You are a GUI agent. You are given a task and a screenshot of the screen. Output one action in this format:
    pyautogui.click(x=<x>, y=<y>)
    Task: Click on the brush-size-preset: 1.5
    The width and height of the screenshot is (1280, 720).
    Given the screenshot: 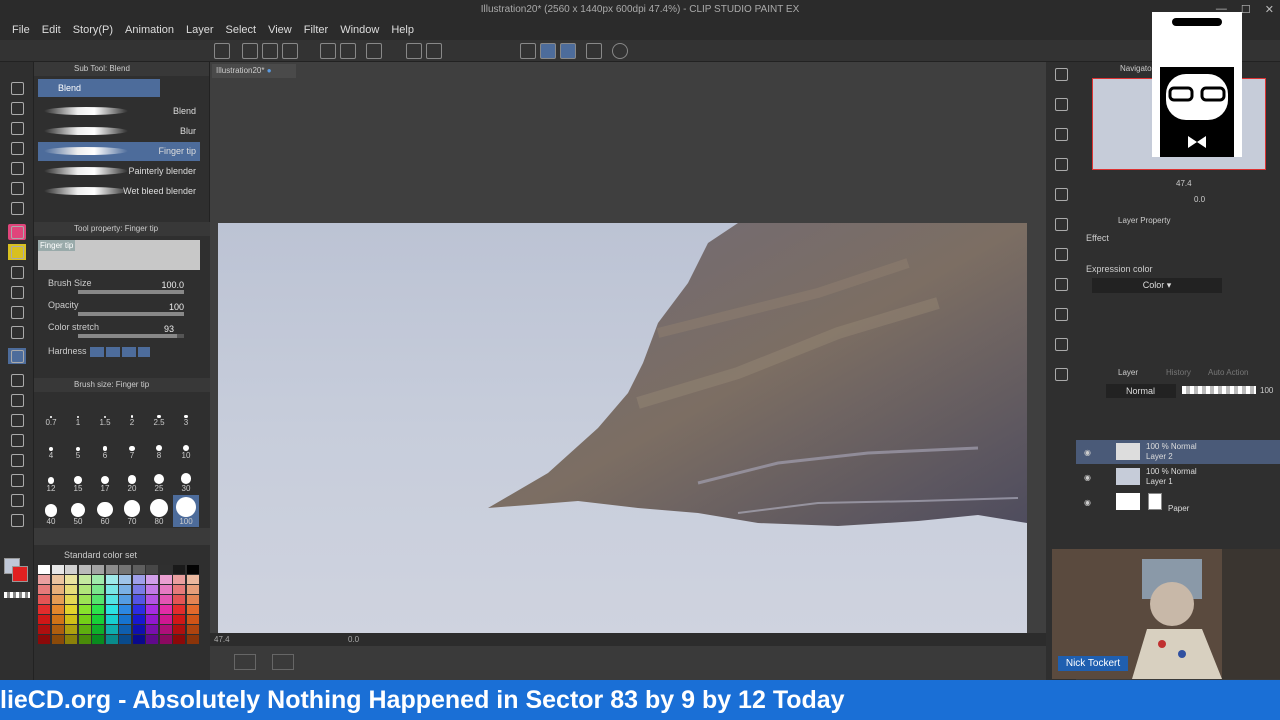 What is the action you would take?
    pyautogui.click(x=105, y=412)
    